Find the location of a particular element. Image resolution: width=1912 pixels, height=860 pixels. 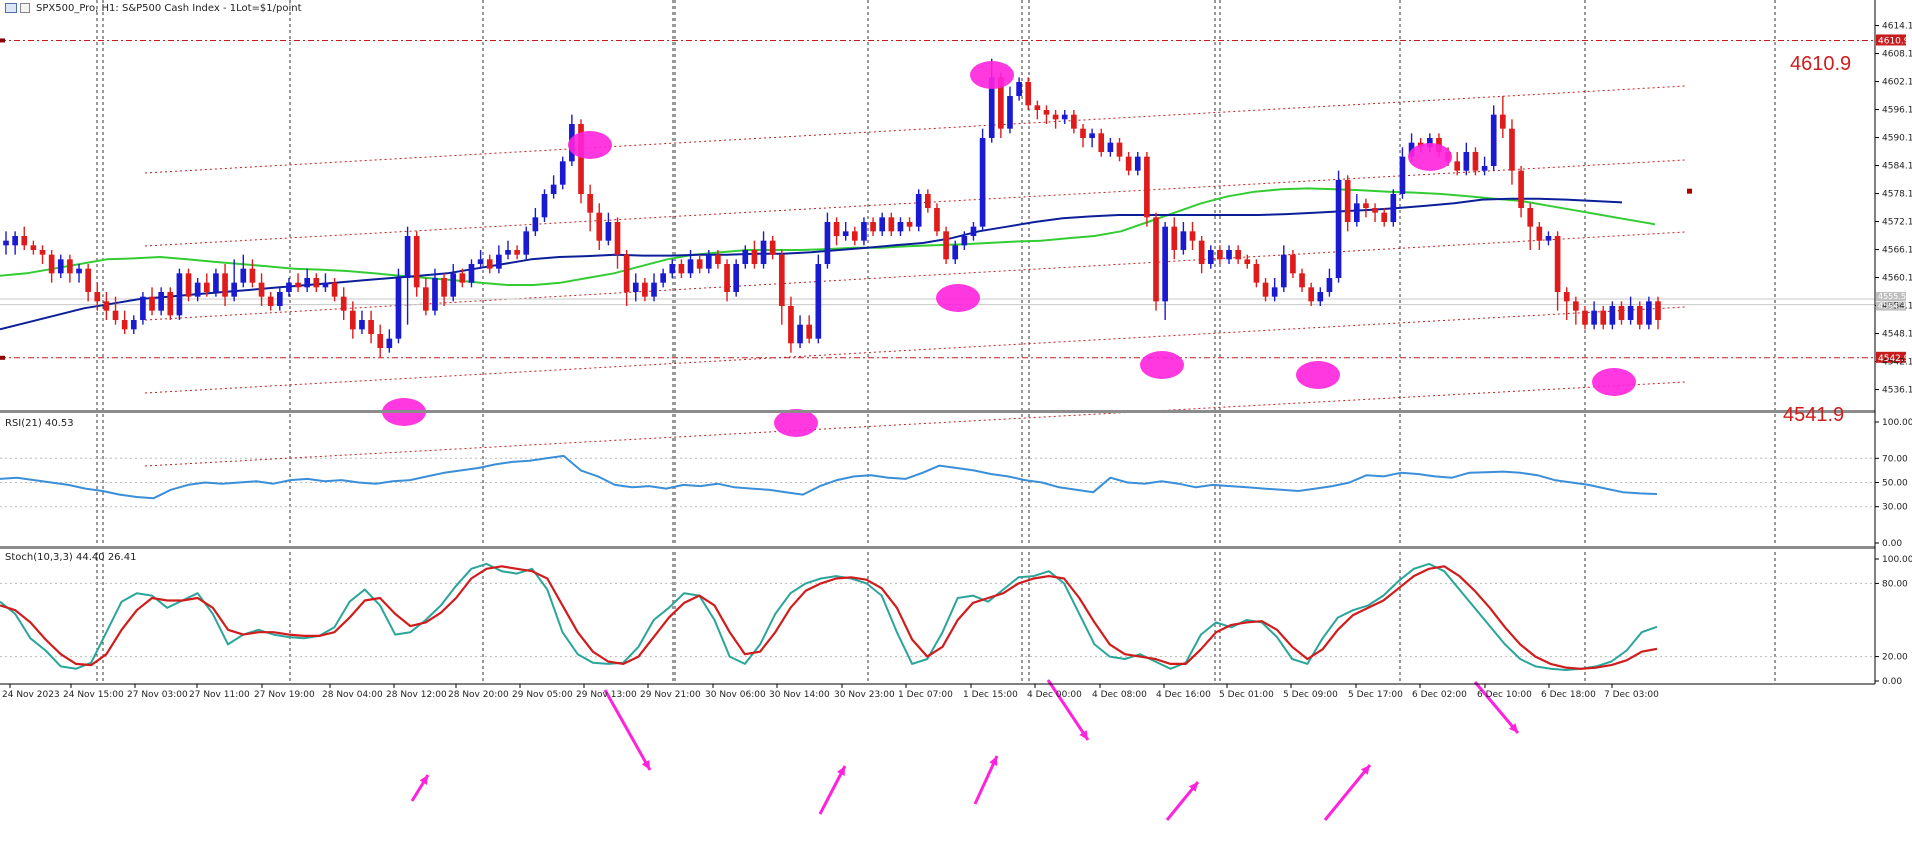

rsi-tick-label: 70.00 is located at coordinates (1895, 459).